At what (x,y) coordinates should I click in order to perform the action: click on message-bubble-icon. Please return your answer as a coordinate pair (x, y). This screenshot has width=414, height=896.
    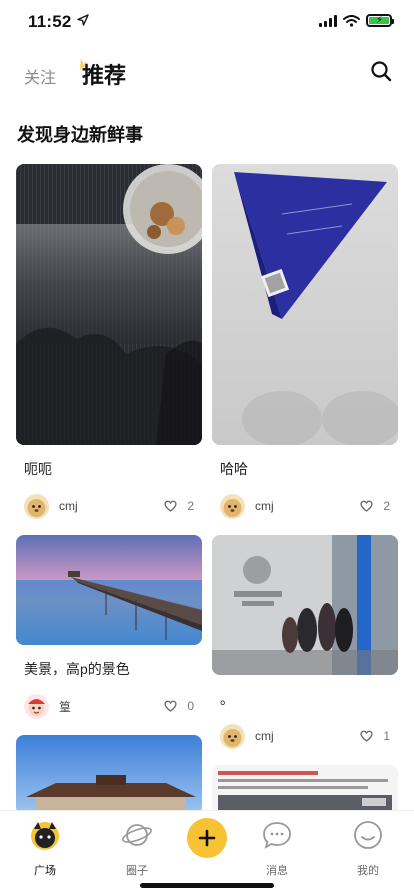
    Looking at the image, I should click on (277, 835).